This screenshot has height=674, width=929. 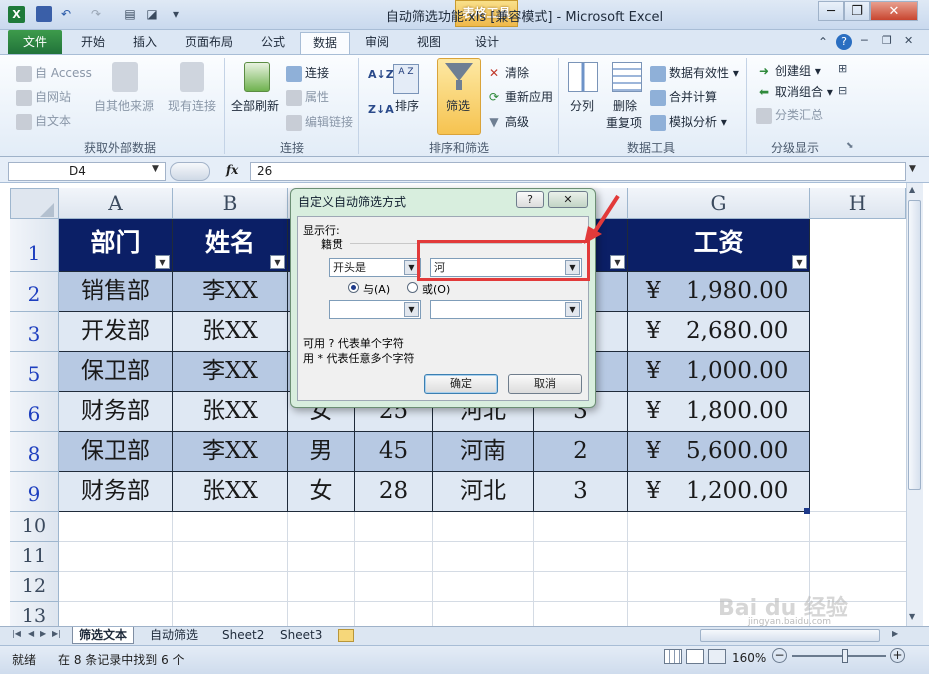 What do you see at coordinates (255, 105) in the screenshot?
I see `refresh-all-button: 全部刷新` at bounding box center [255, 105].